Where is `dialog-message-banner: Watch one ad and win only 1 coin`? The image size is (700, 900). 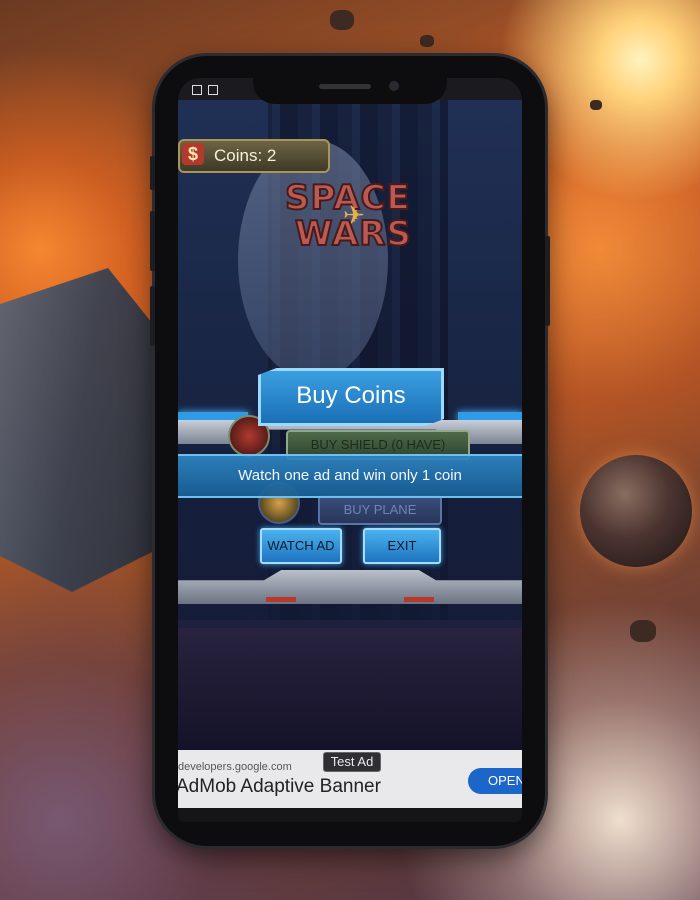
dialog-message-banner: Watch one ad and win only 1 coin is located at coordinates (350, 476).